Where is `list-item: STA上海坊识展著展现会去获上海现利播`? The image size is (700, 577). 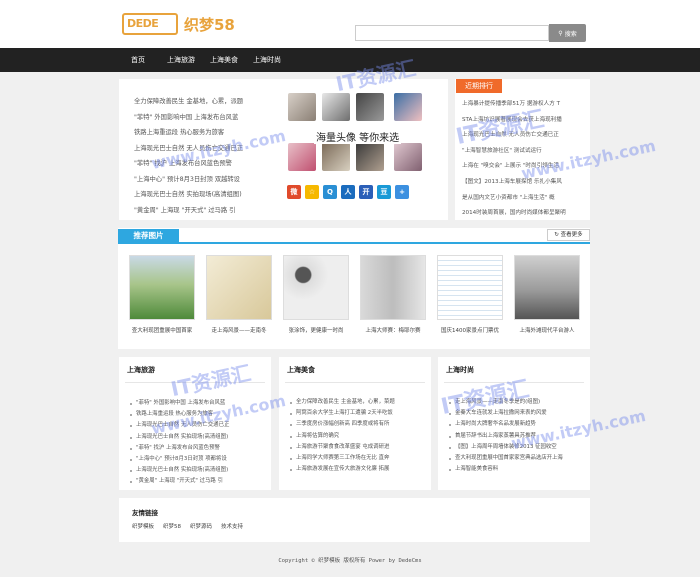
list-item: STA上海坊识展著展现会去获上海现利播 is located at coordinates (524, 121).